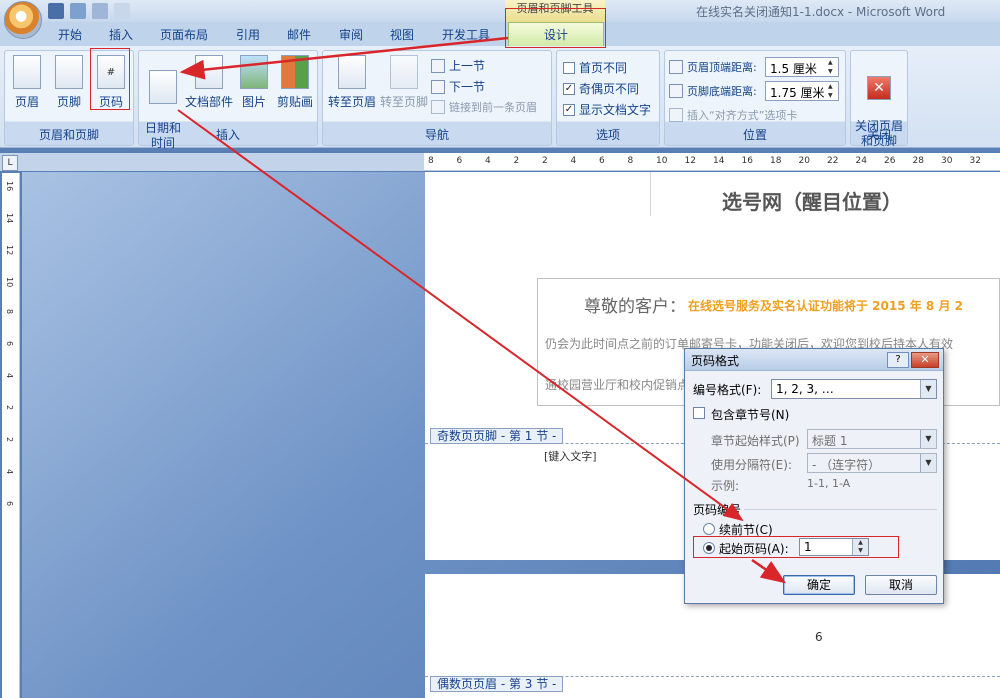  What do you see at coordinates (9, 408) in the screenshot?
I see `ruler-tick: 2` at bounding box center [9, 408].